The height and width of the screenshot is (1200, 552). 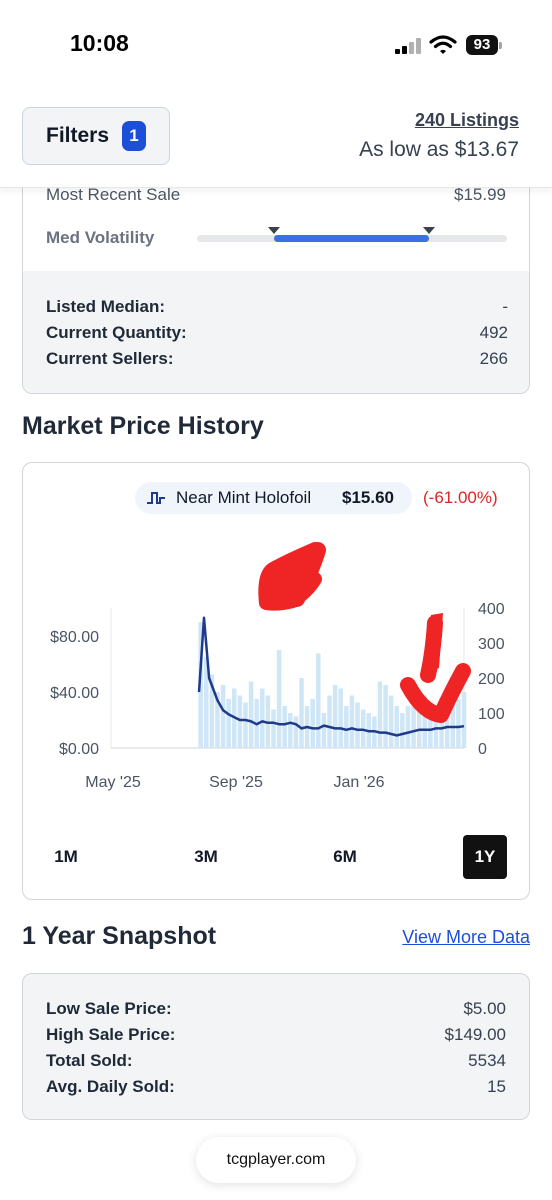 I want to click on y2-tick-label: 400, so click(x=491, y=609).